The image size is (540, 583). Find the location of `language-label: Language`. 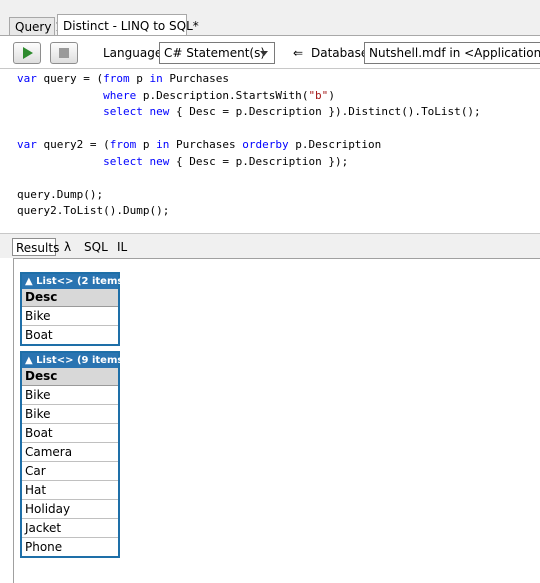

language-label: Language is located at coordinates (133, 53).